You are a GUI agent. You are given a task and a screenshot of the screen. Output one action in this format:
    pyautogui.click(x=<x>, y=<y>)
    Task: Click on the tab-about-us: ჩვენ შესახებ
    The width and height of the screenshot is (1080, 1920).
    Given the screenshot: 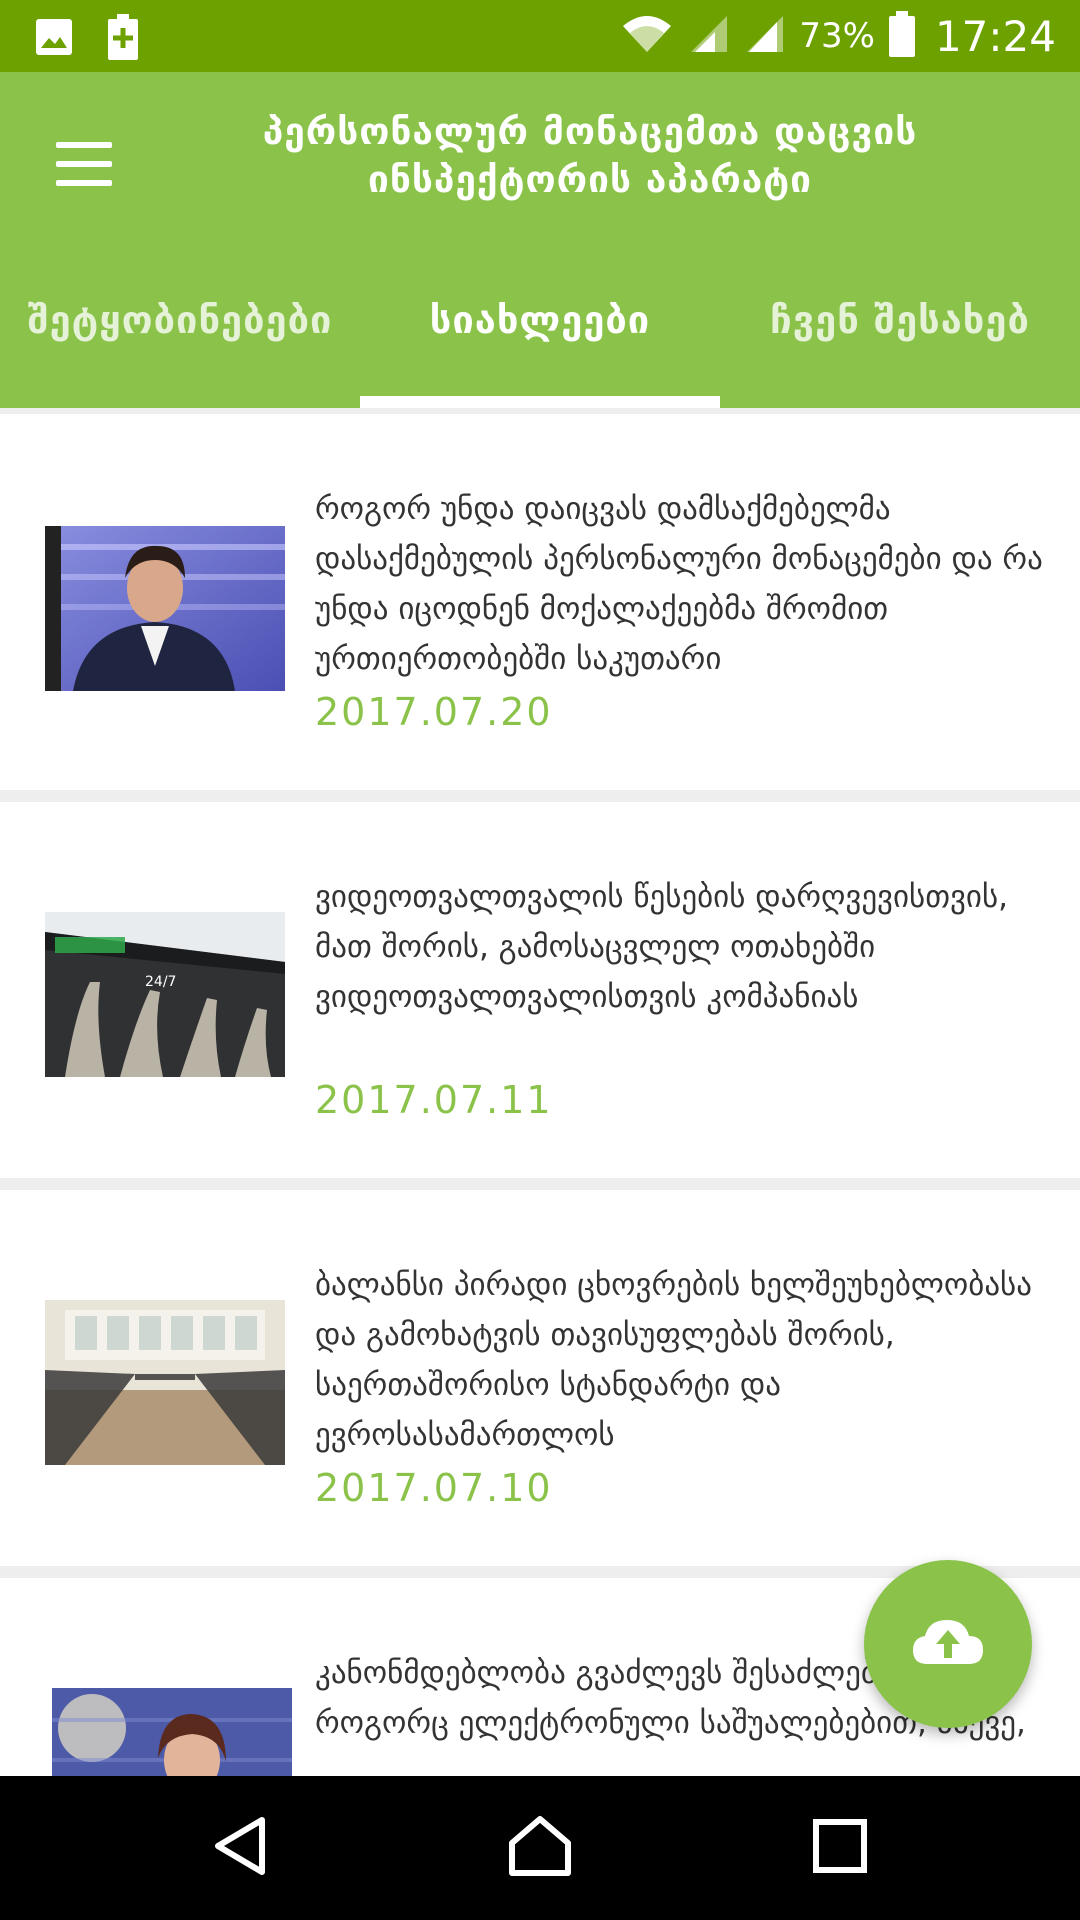 What is the action you would take?
    pyautogui.click(x=900, y=338)
    